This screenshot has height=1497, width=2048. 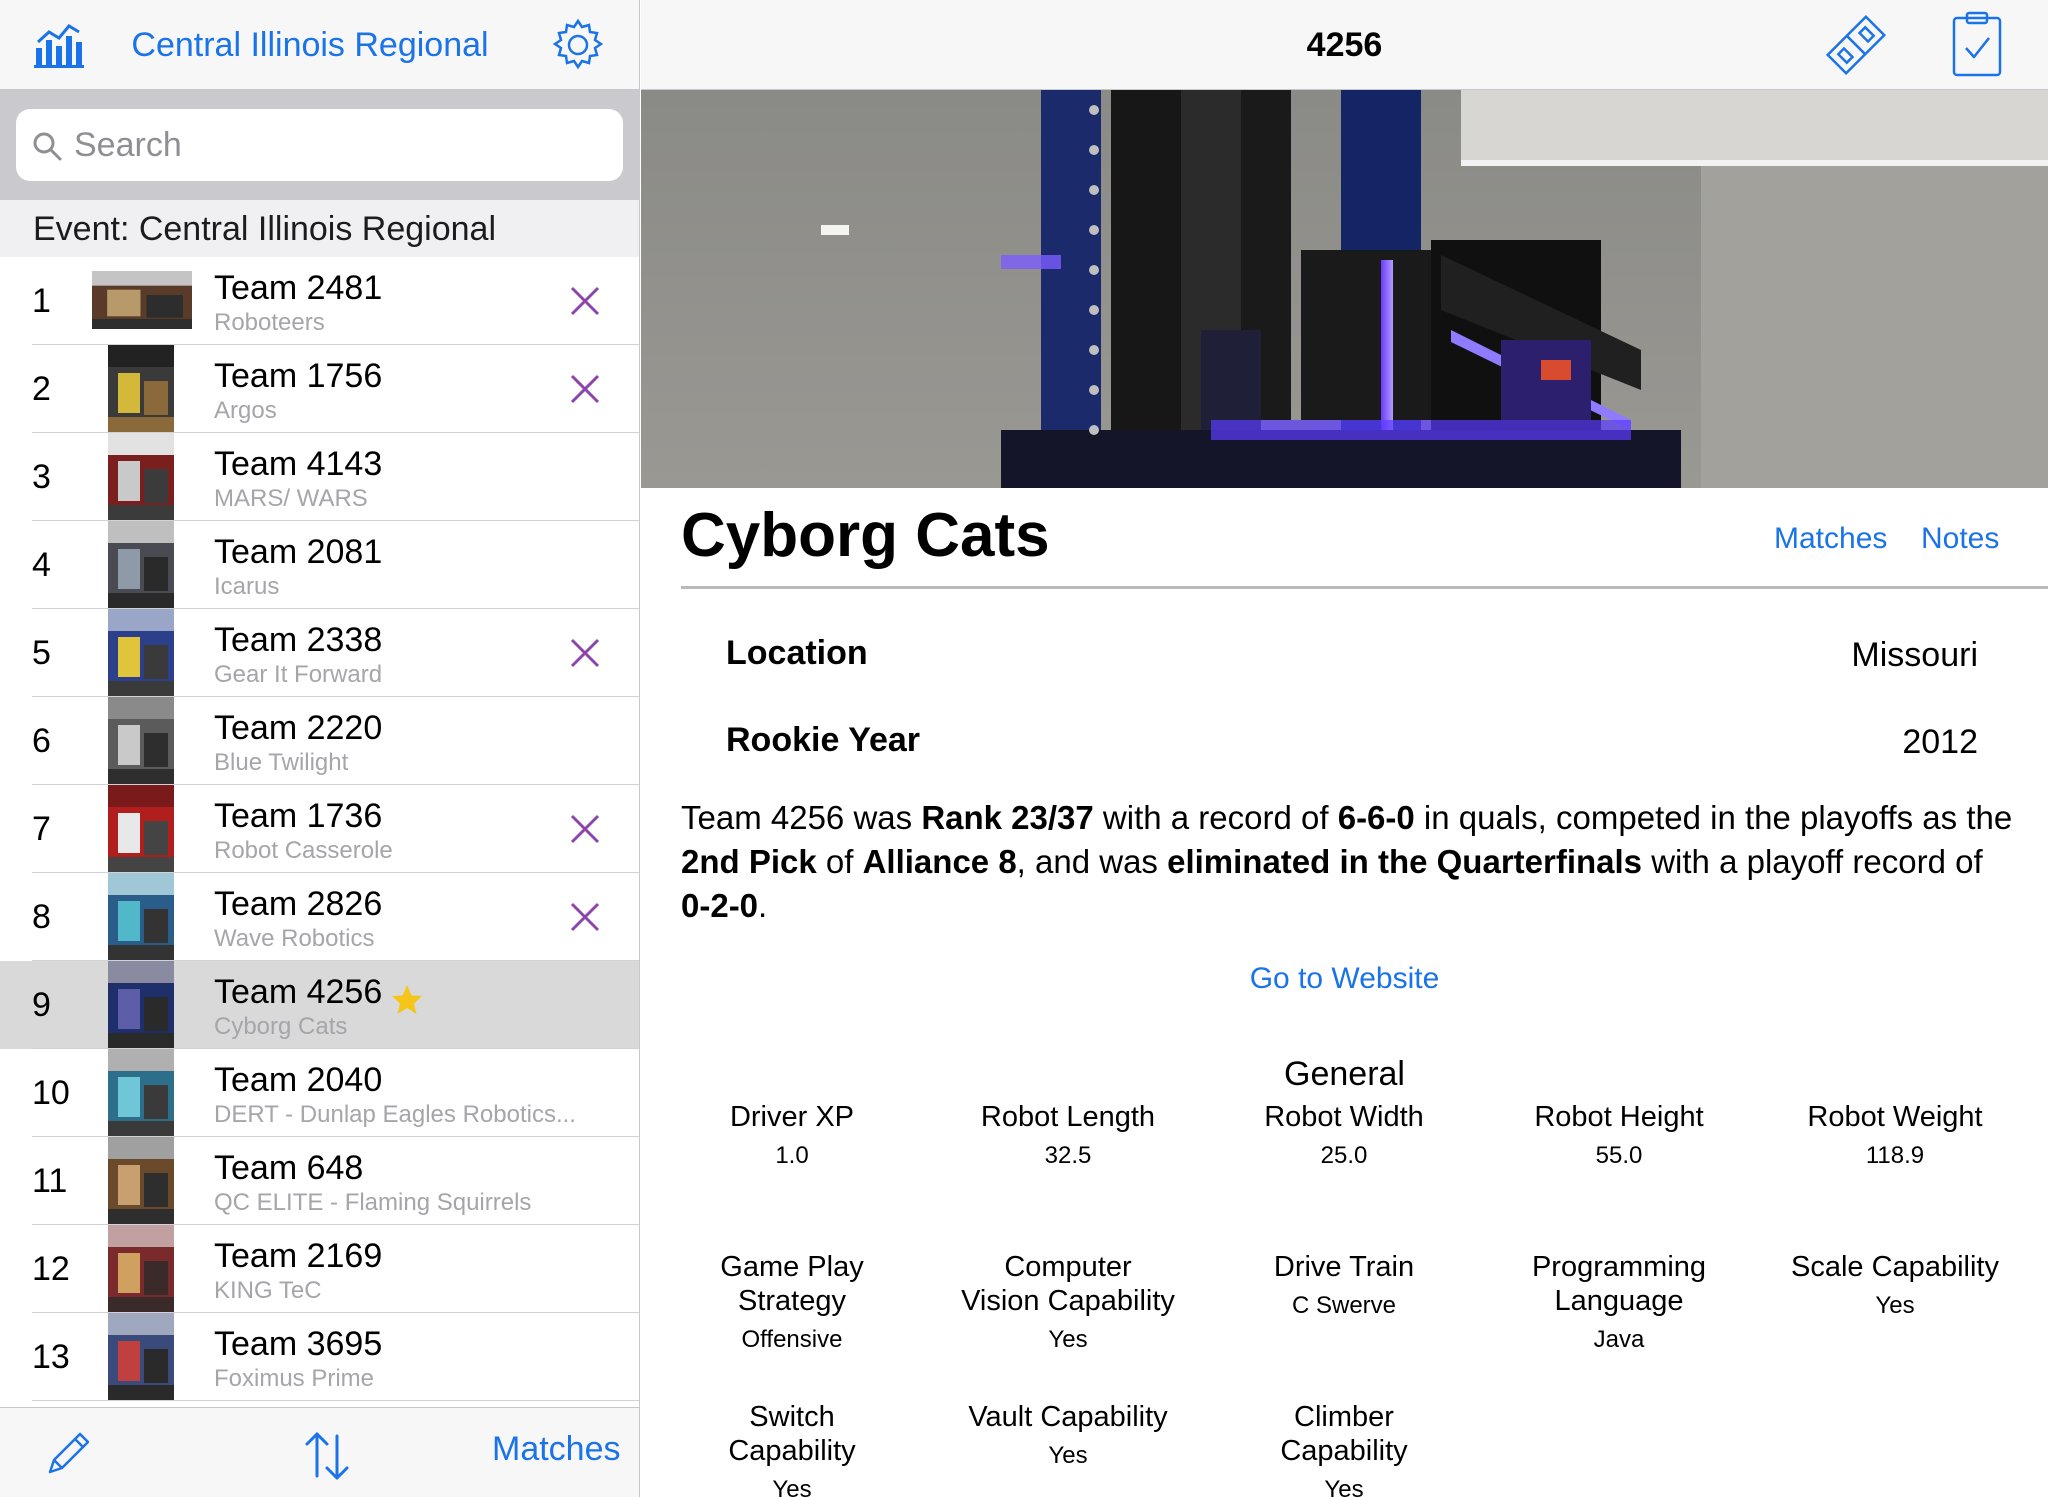 What do you see at coordinates (1940, 742) in the screenshot?
I see `rookie-year-value: 2012` at bounding box center [1940, 742].